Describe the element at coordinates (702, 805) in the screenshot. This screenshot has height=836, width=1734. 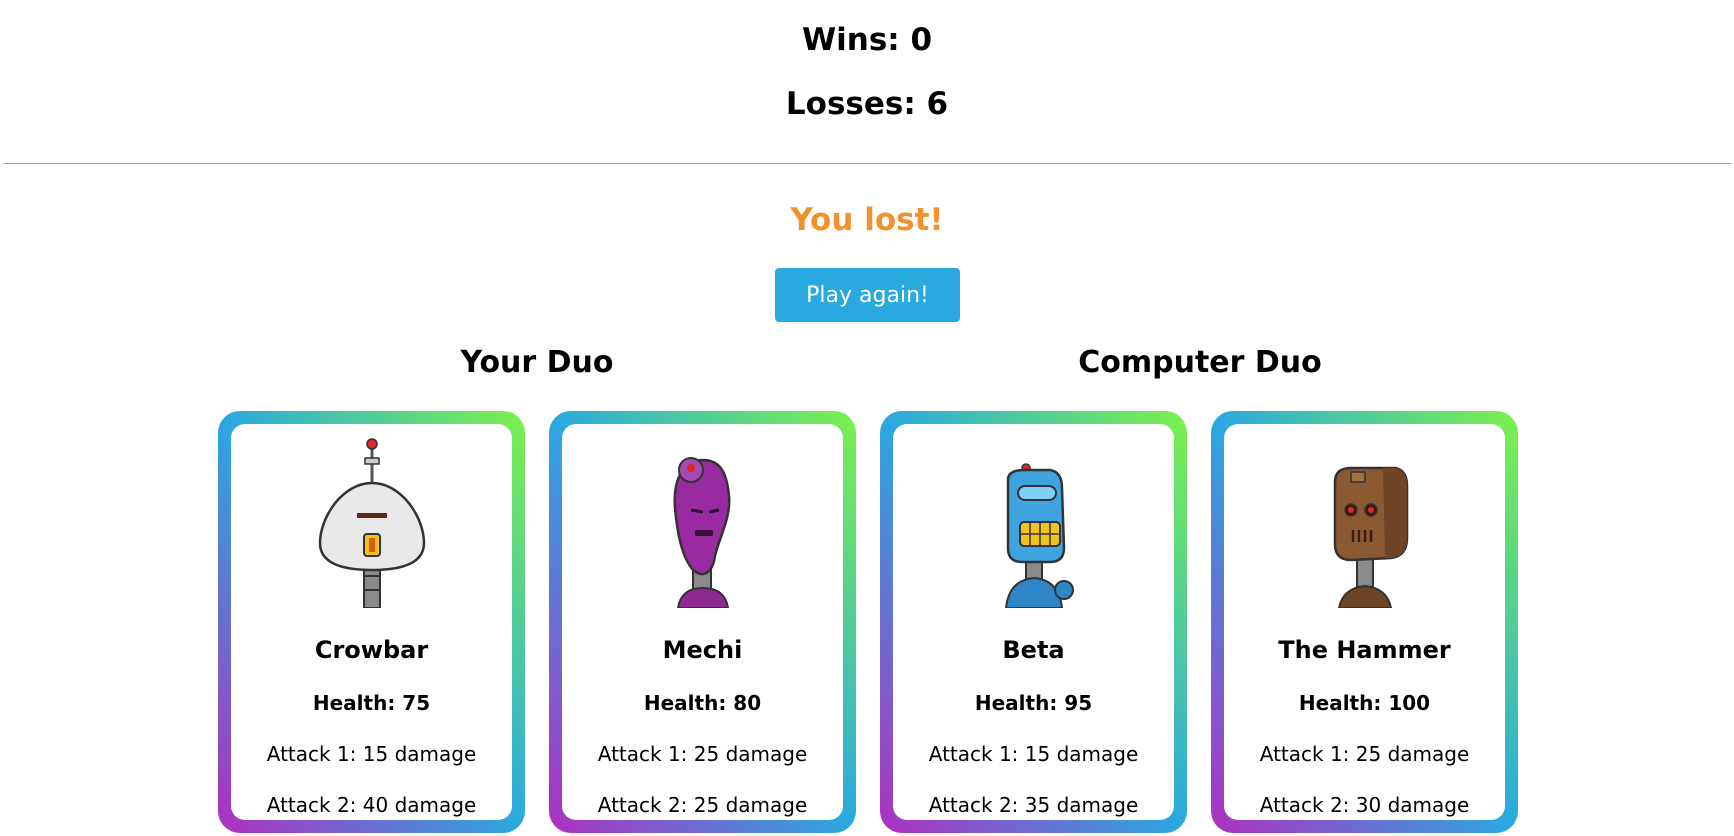
I see `robot-attack-2: Attack 2: 25 damage` at that location.